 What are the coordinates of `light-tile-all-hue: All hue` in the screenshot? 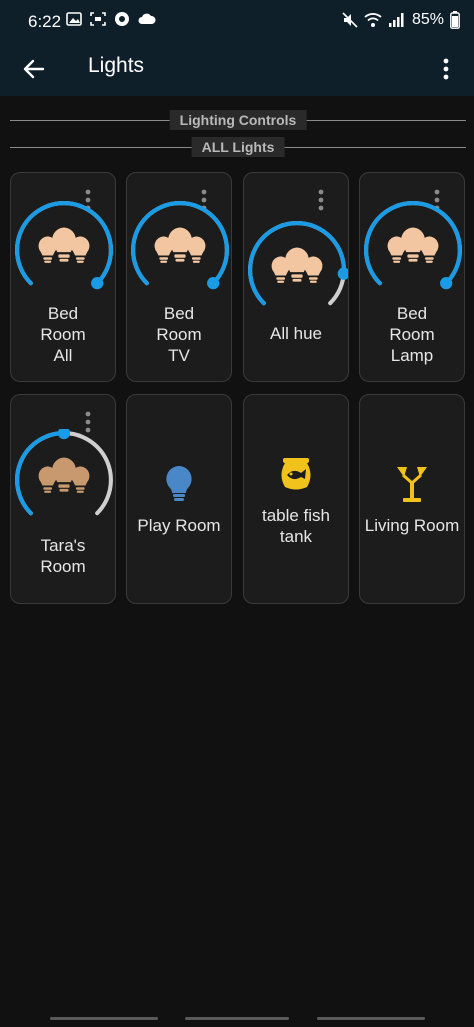 It's located at (296, 277).